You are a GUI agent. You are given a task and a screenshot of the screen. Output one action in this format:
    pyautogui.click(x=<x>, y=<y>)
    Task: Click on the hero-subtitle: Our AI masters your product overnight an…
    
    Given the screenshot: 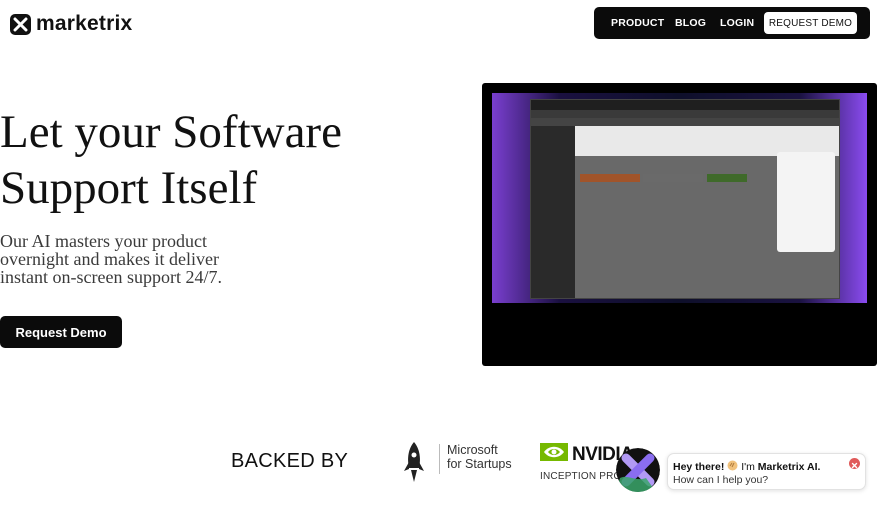 What is the action you would take?
    pyautogui.click(x=140, y=259)
    